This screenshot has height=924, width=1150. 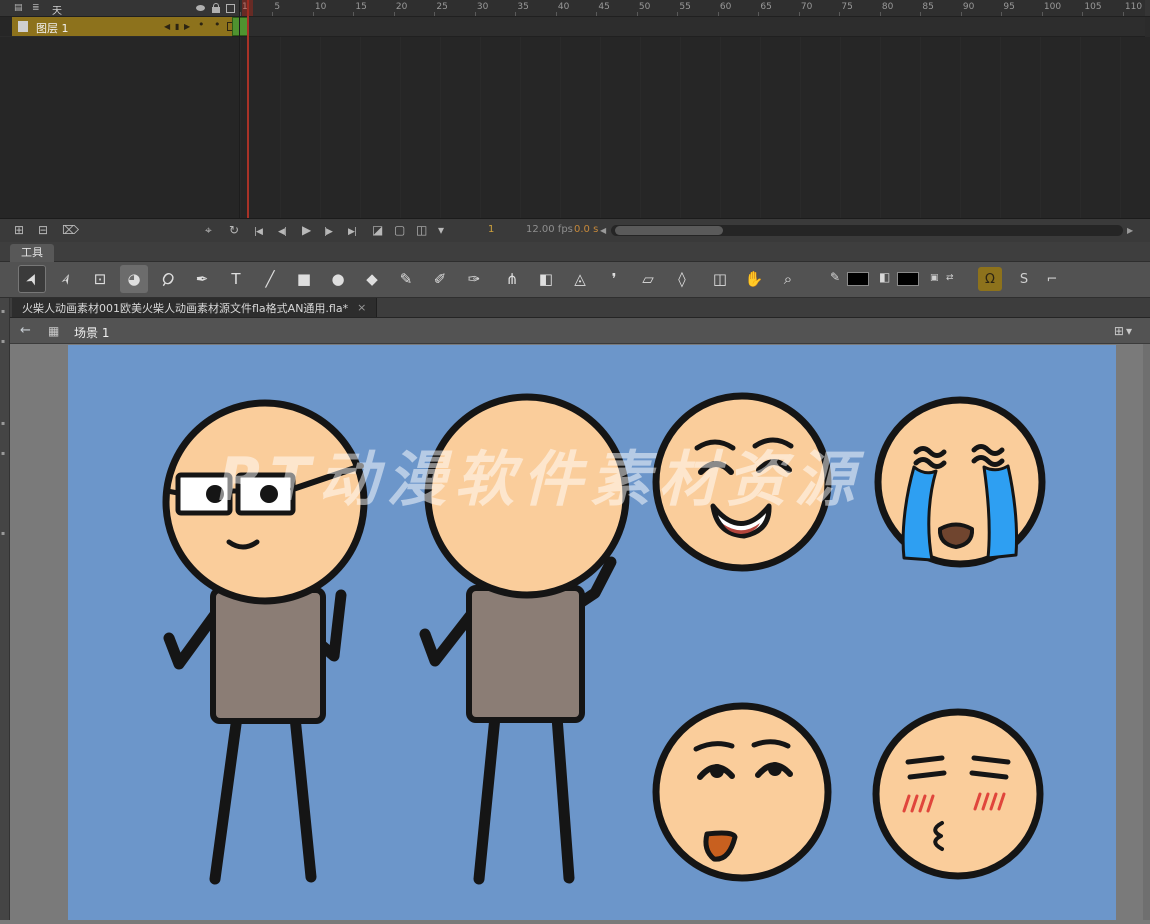 What do you see at coordinates (549, 229) in the screenshot?
I see `frame-rate-indicator: 12.00 fps` at bounding box center [549, 229].